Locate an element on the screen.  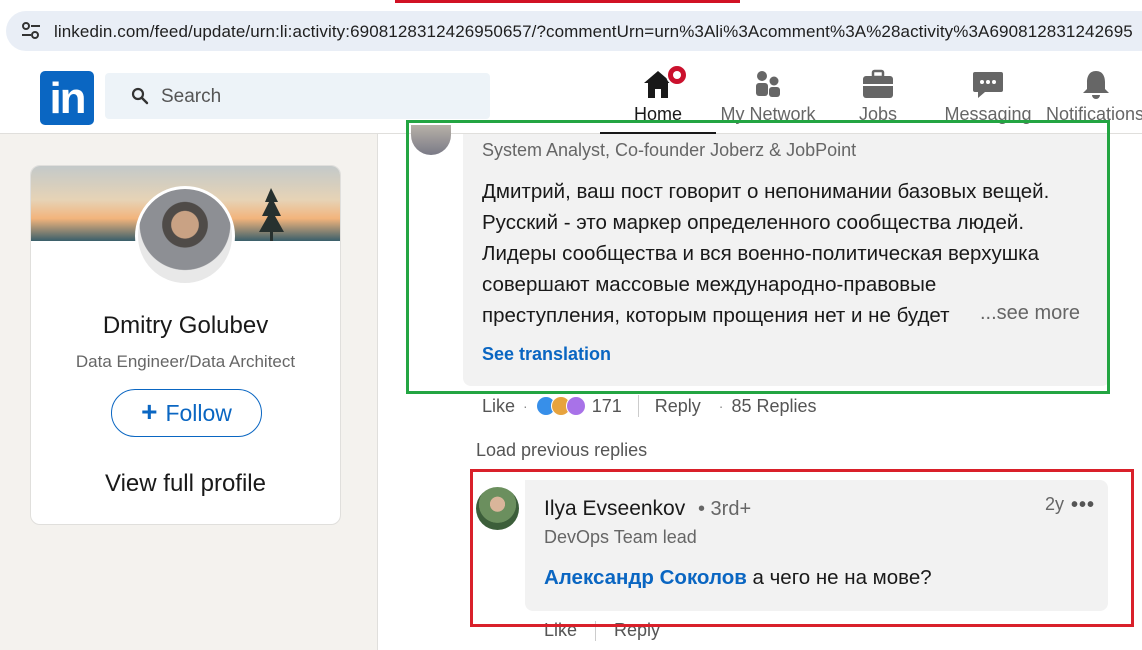
plus-icon: + is located at coordinates (149, 411).